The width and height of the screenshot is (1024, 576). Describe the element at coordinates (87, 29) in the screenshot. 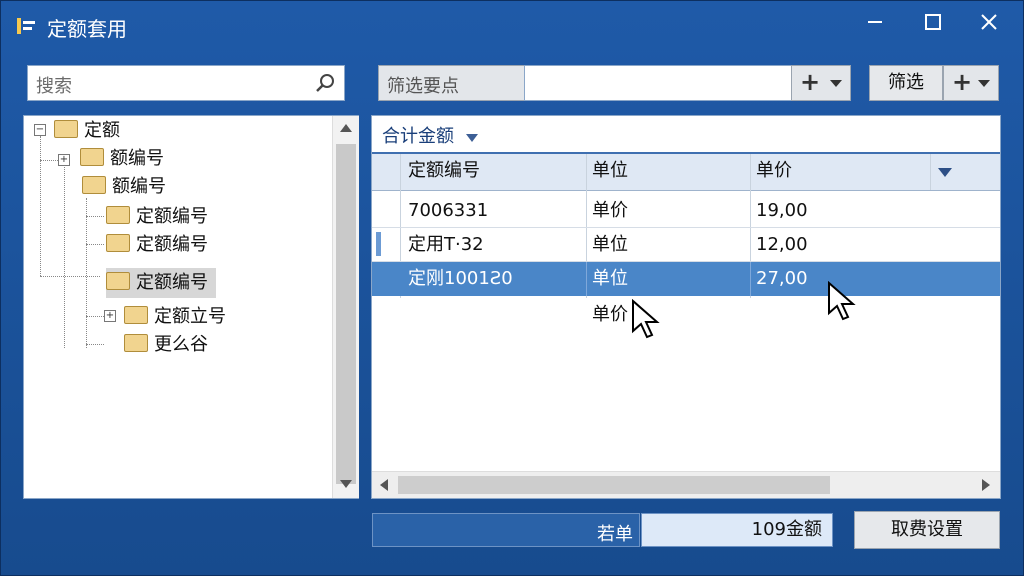

I see `window-title: 定额套用` at that location.